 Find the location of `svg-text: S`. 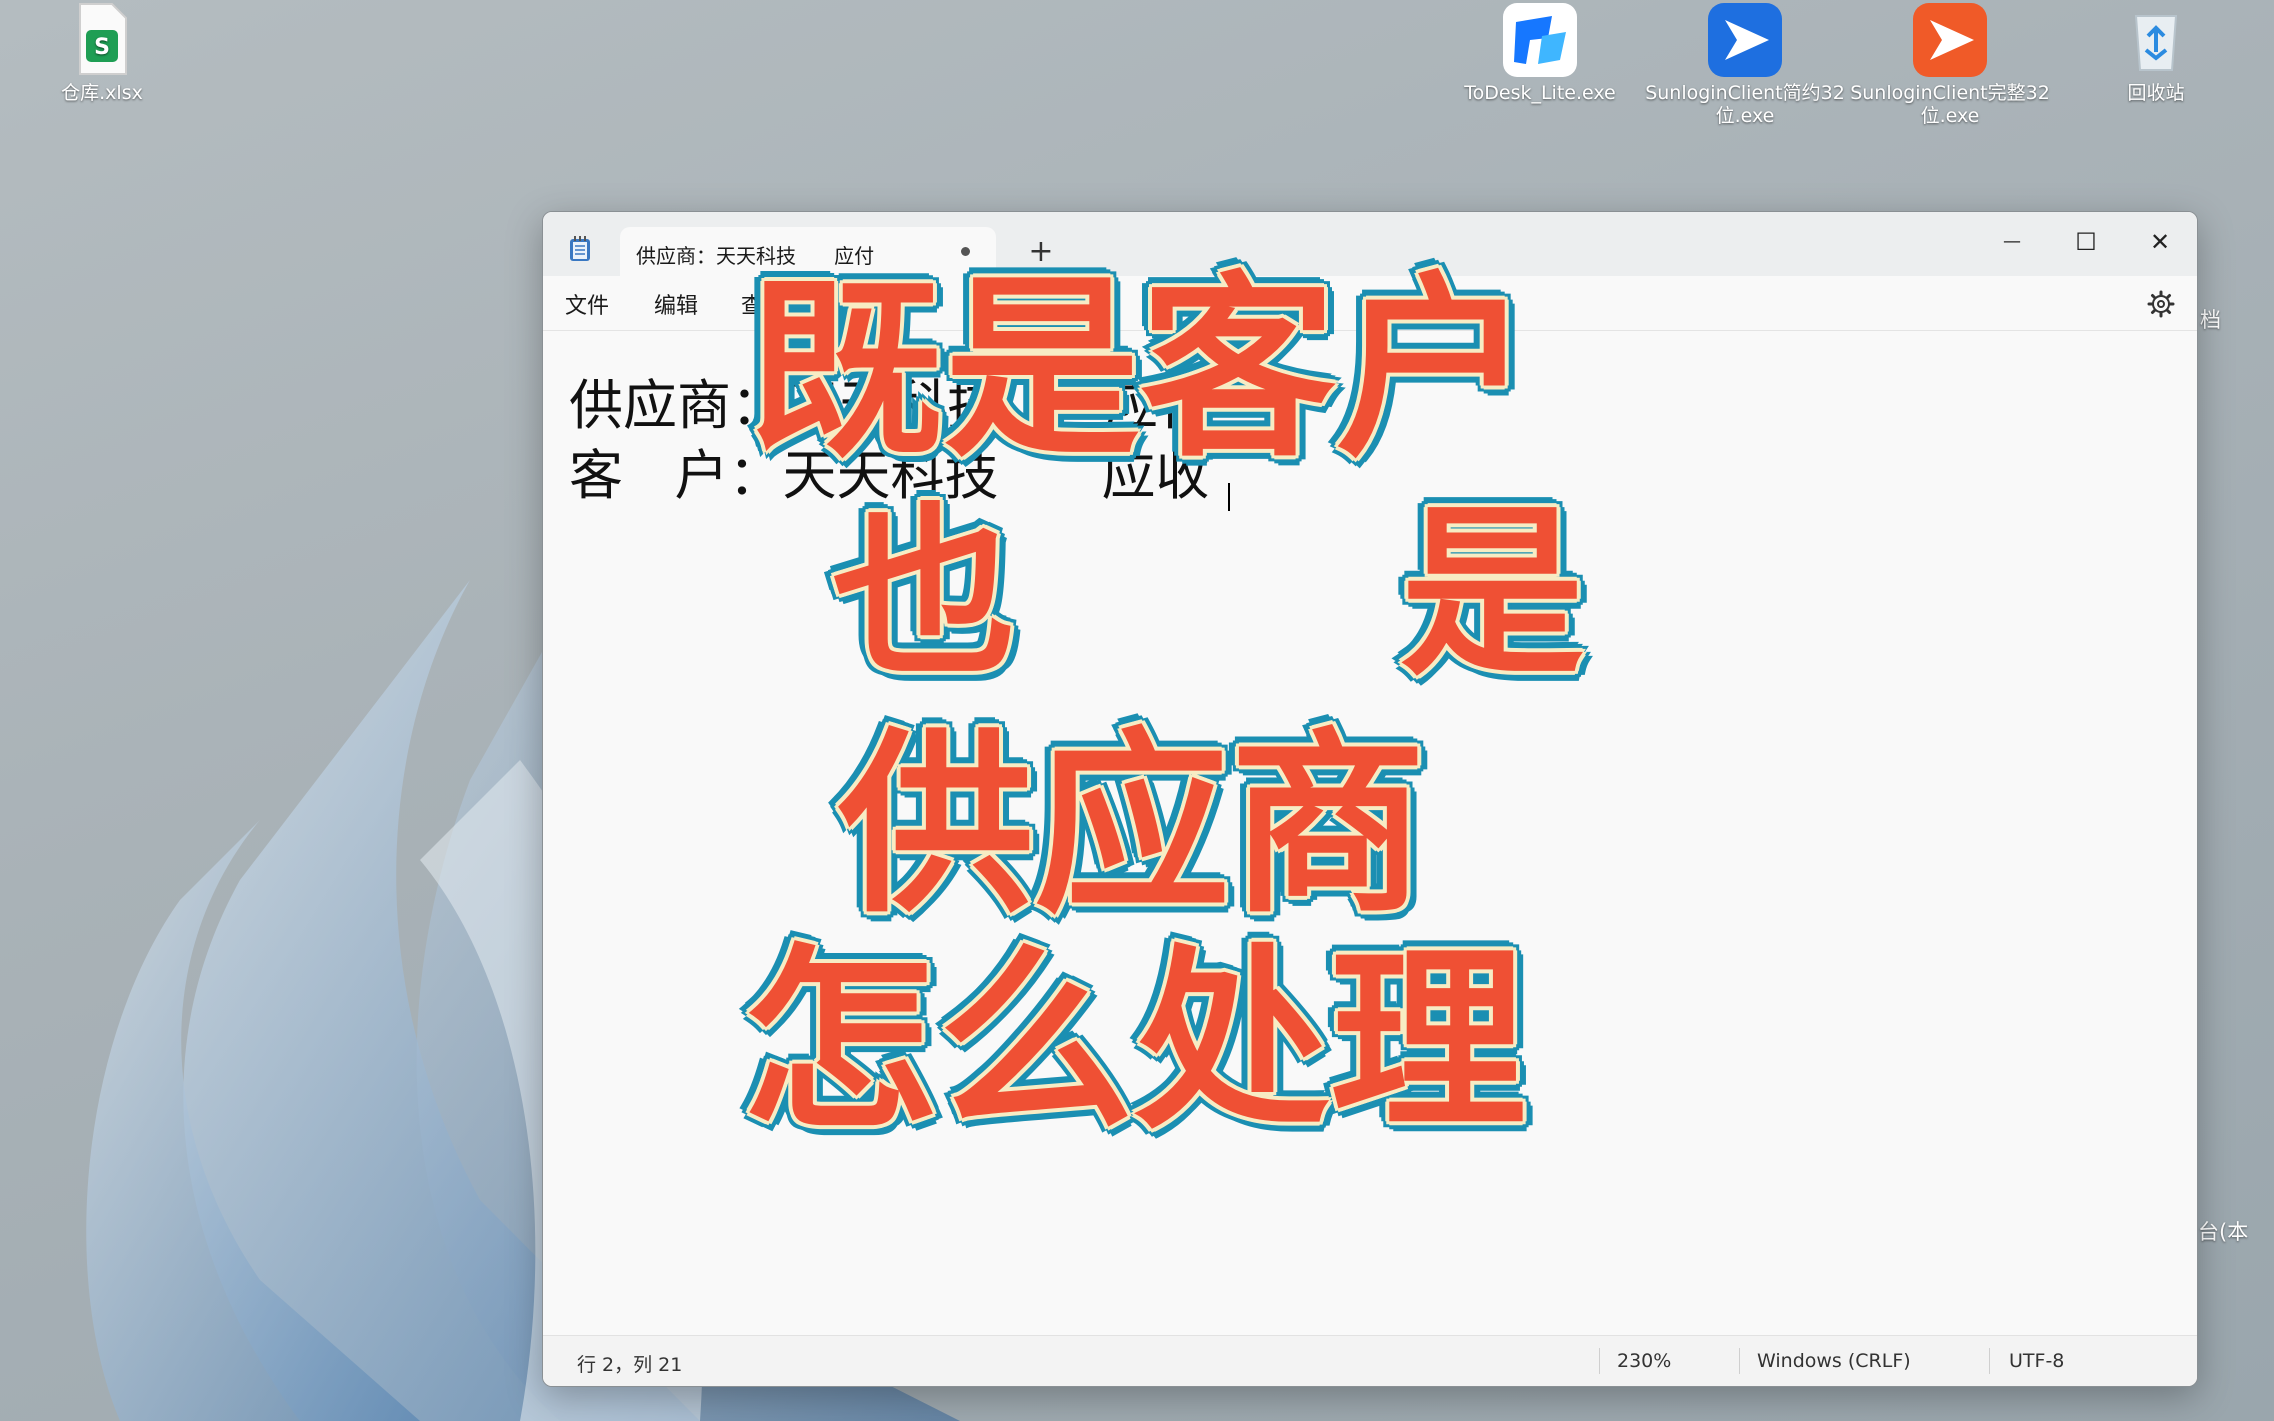

svg-text: S is located at coordinates (102, 47).